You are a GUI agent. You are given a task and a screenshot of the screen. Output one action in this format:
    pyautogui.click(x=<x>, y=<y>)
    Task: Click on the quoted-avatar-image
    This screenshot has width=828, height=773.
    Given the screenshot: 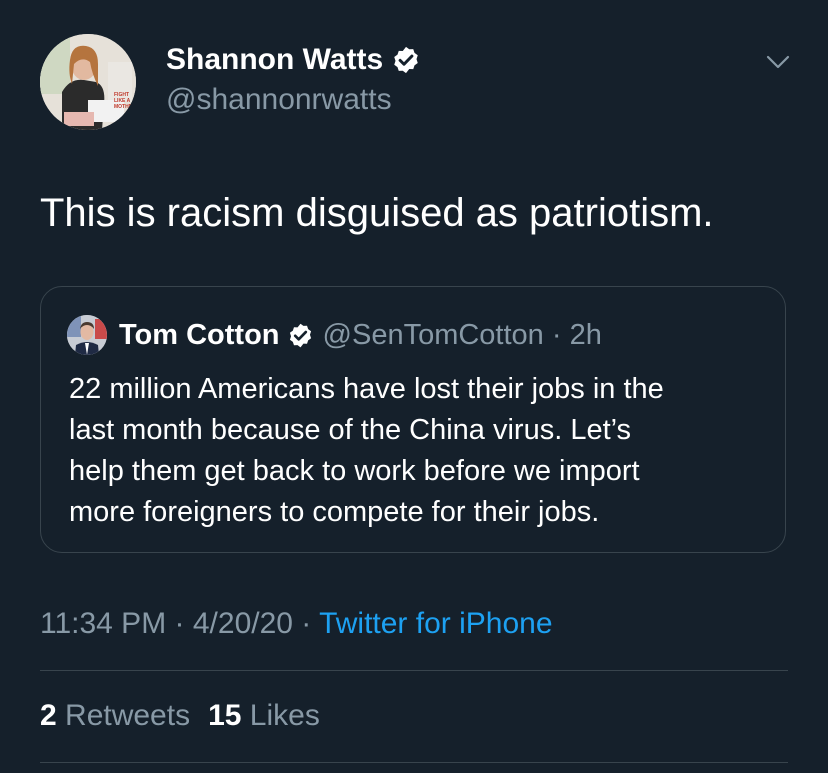 What is the action you would take?
    pyautogui.click(x=87, y=335)
    